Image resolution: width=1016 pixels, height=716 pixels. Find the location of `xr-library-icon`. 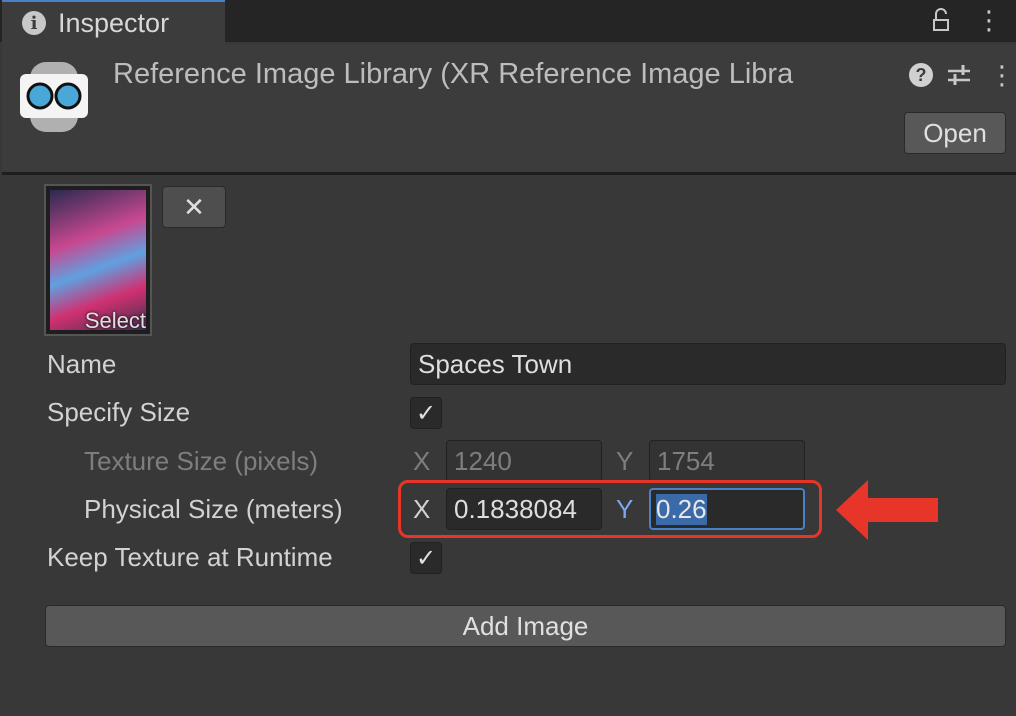

xr-library-icon is located at coordinates (54, 99).